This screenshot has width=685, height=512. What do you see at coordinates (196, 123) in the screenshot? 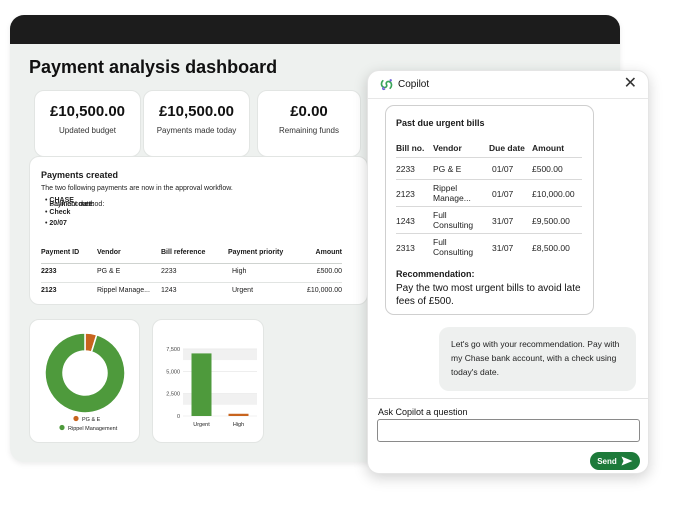
I see `stat-card-payments-made: £10,500.00 Payments made today` at bounding box center [196, 123].